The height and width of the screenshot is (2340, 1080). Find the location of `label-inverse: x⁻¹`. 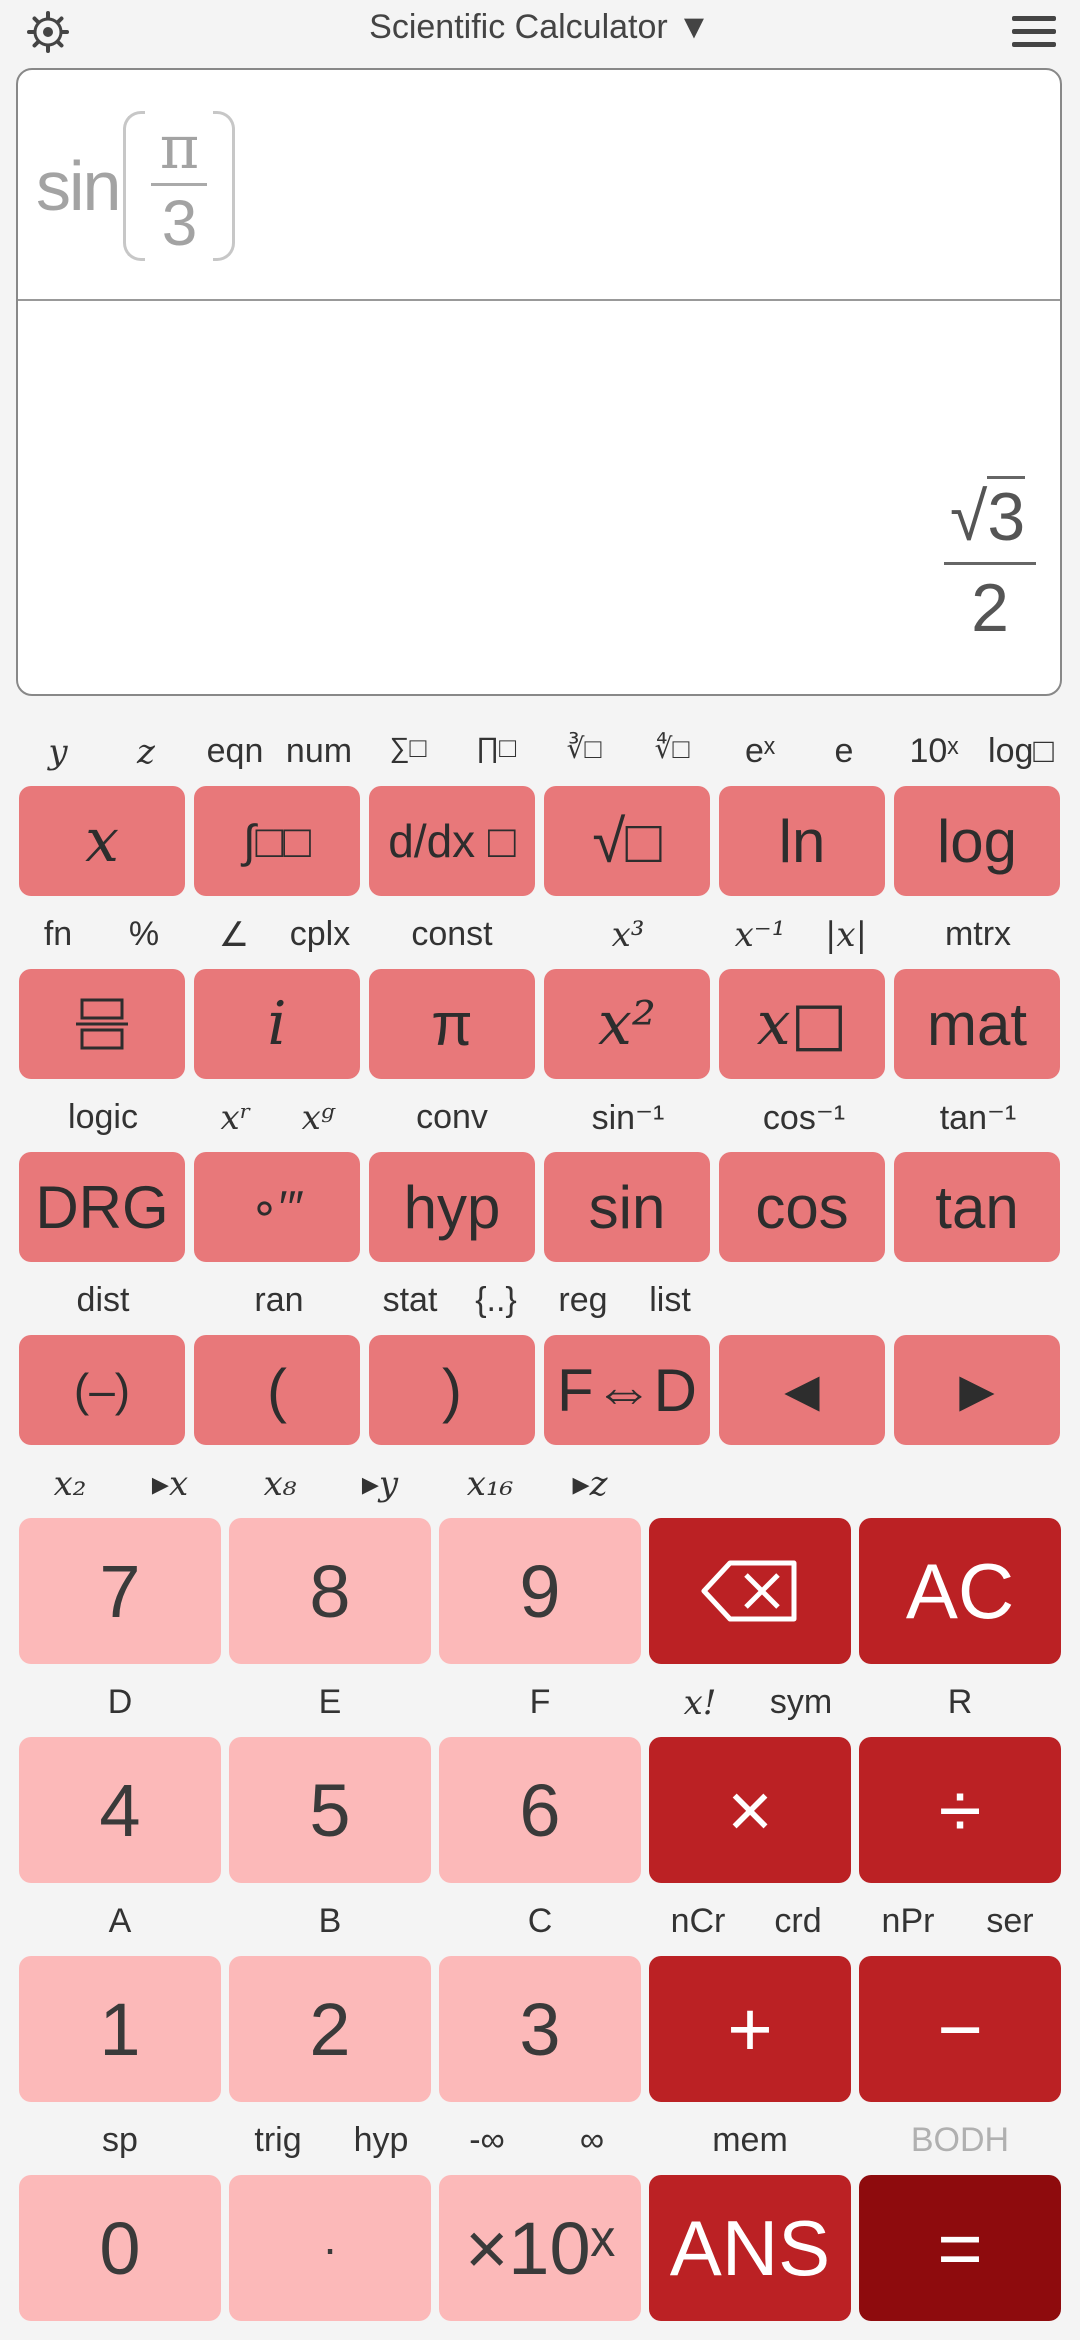

label-inverse: x⁻¹ is located at coordinates (760, 935).